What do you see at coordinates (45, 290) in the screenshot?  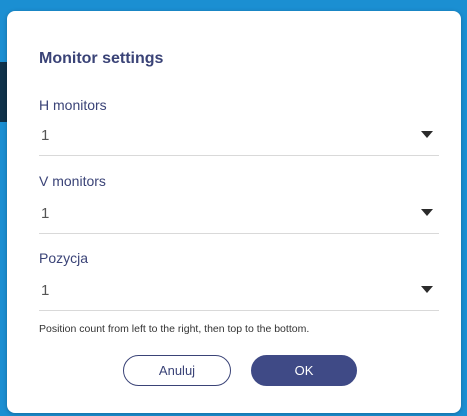 I see `position-value: 1` at bounding box center [45, 290].